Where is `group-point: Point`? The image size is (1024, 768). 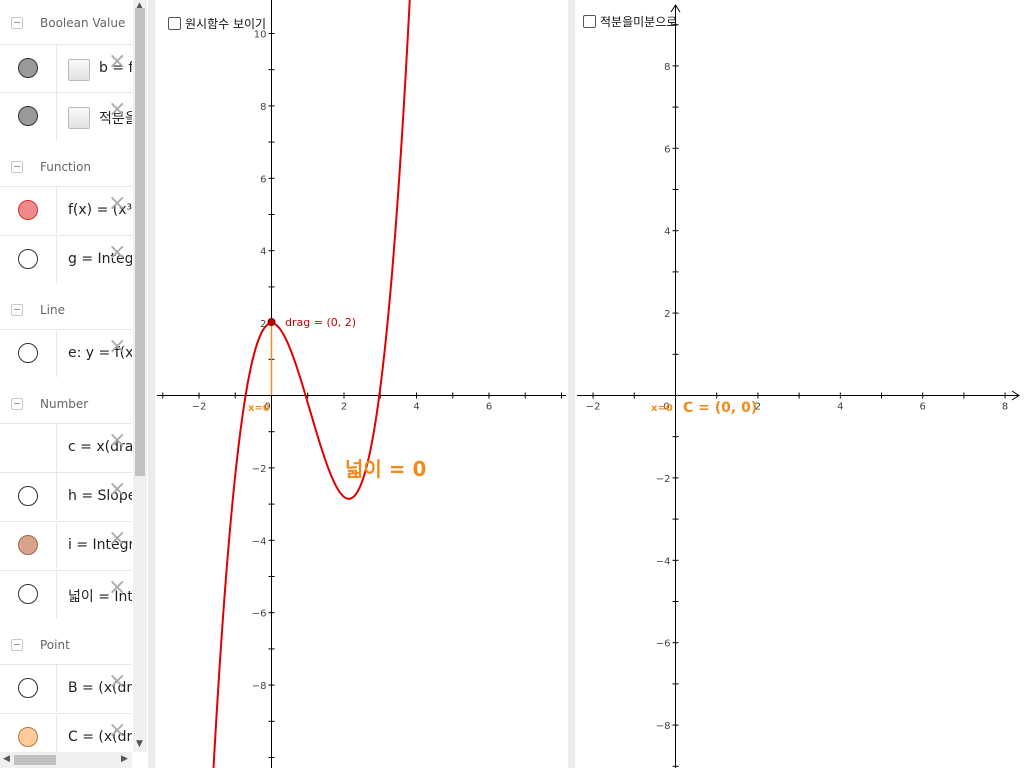
group-point: Point is located at coordinates (66, 642).